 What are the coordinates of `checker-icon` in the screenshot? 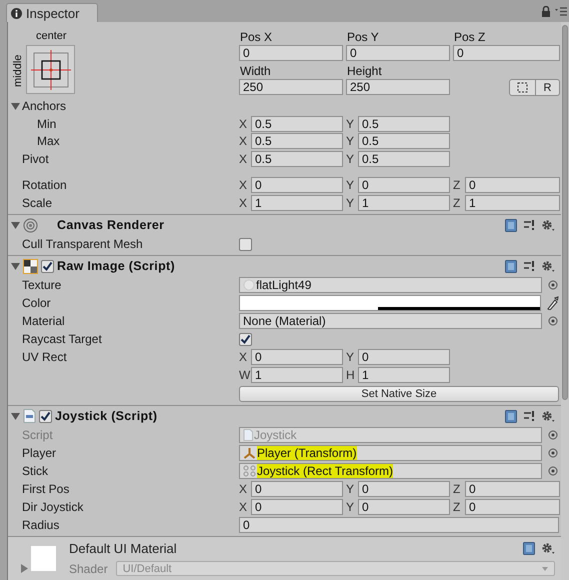 It's located at (30, 266).